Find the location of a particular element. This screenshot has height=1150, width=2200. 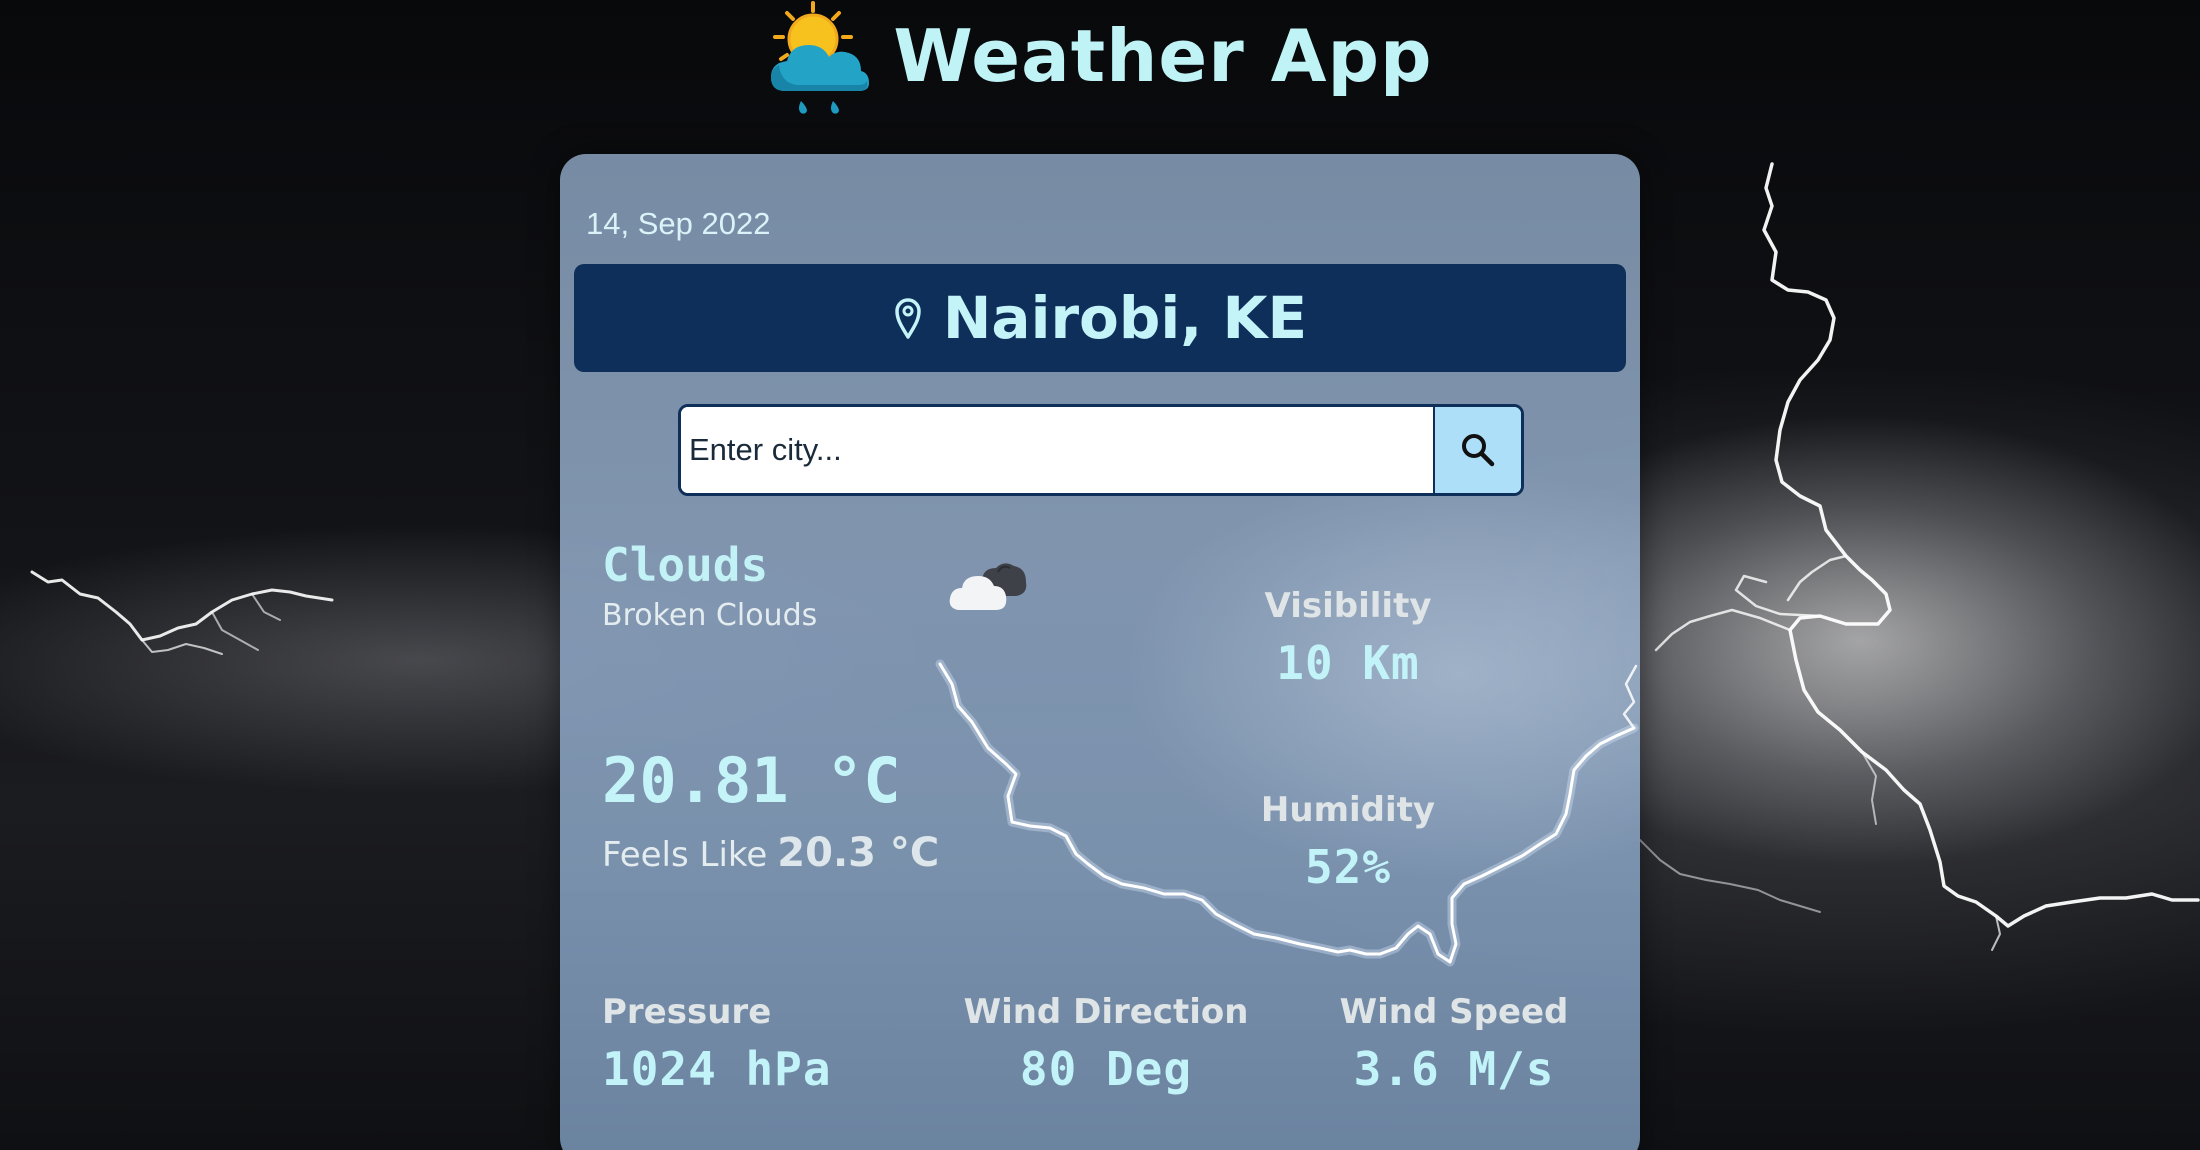

feels-like: Feels Like 20.3 °C is located at coordinates (770, 853).